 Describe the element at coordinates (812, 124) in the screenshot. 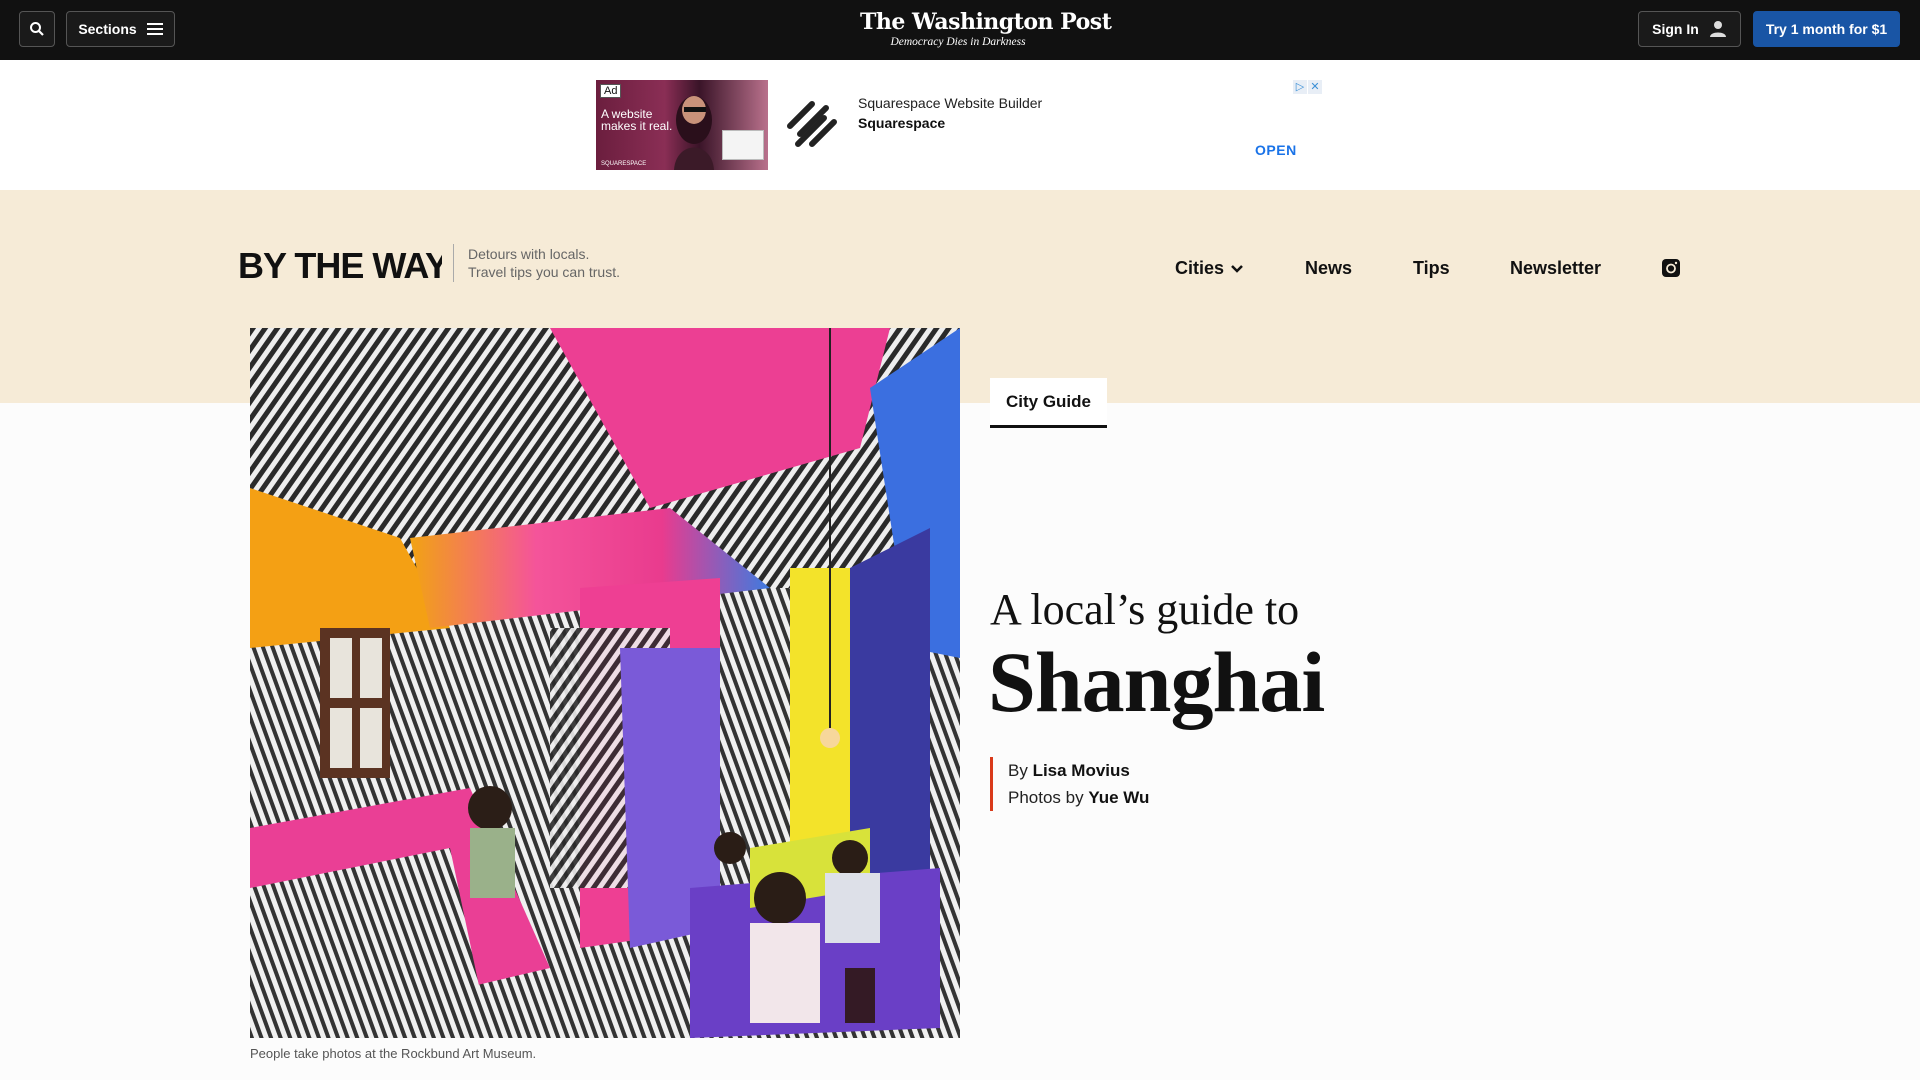

I see `squarespace-logo-icon` at that location.